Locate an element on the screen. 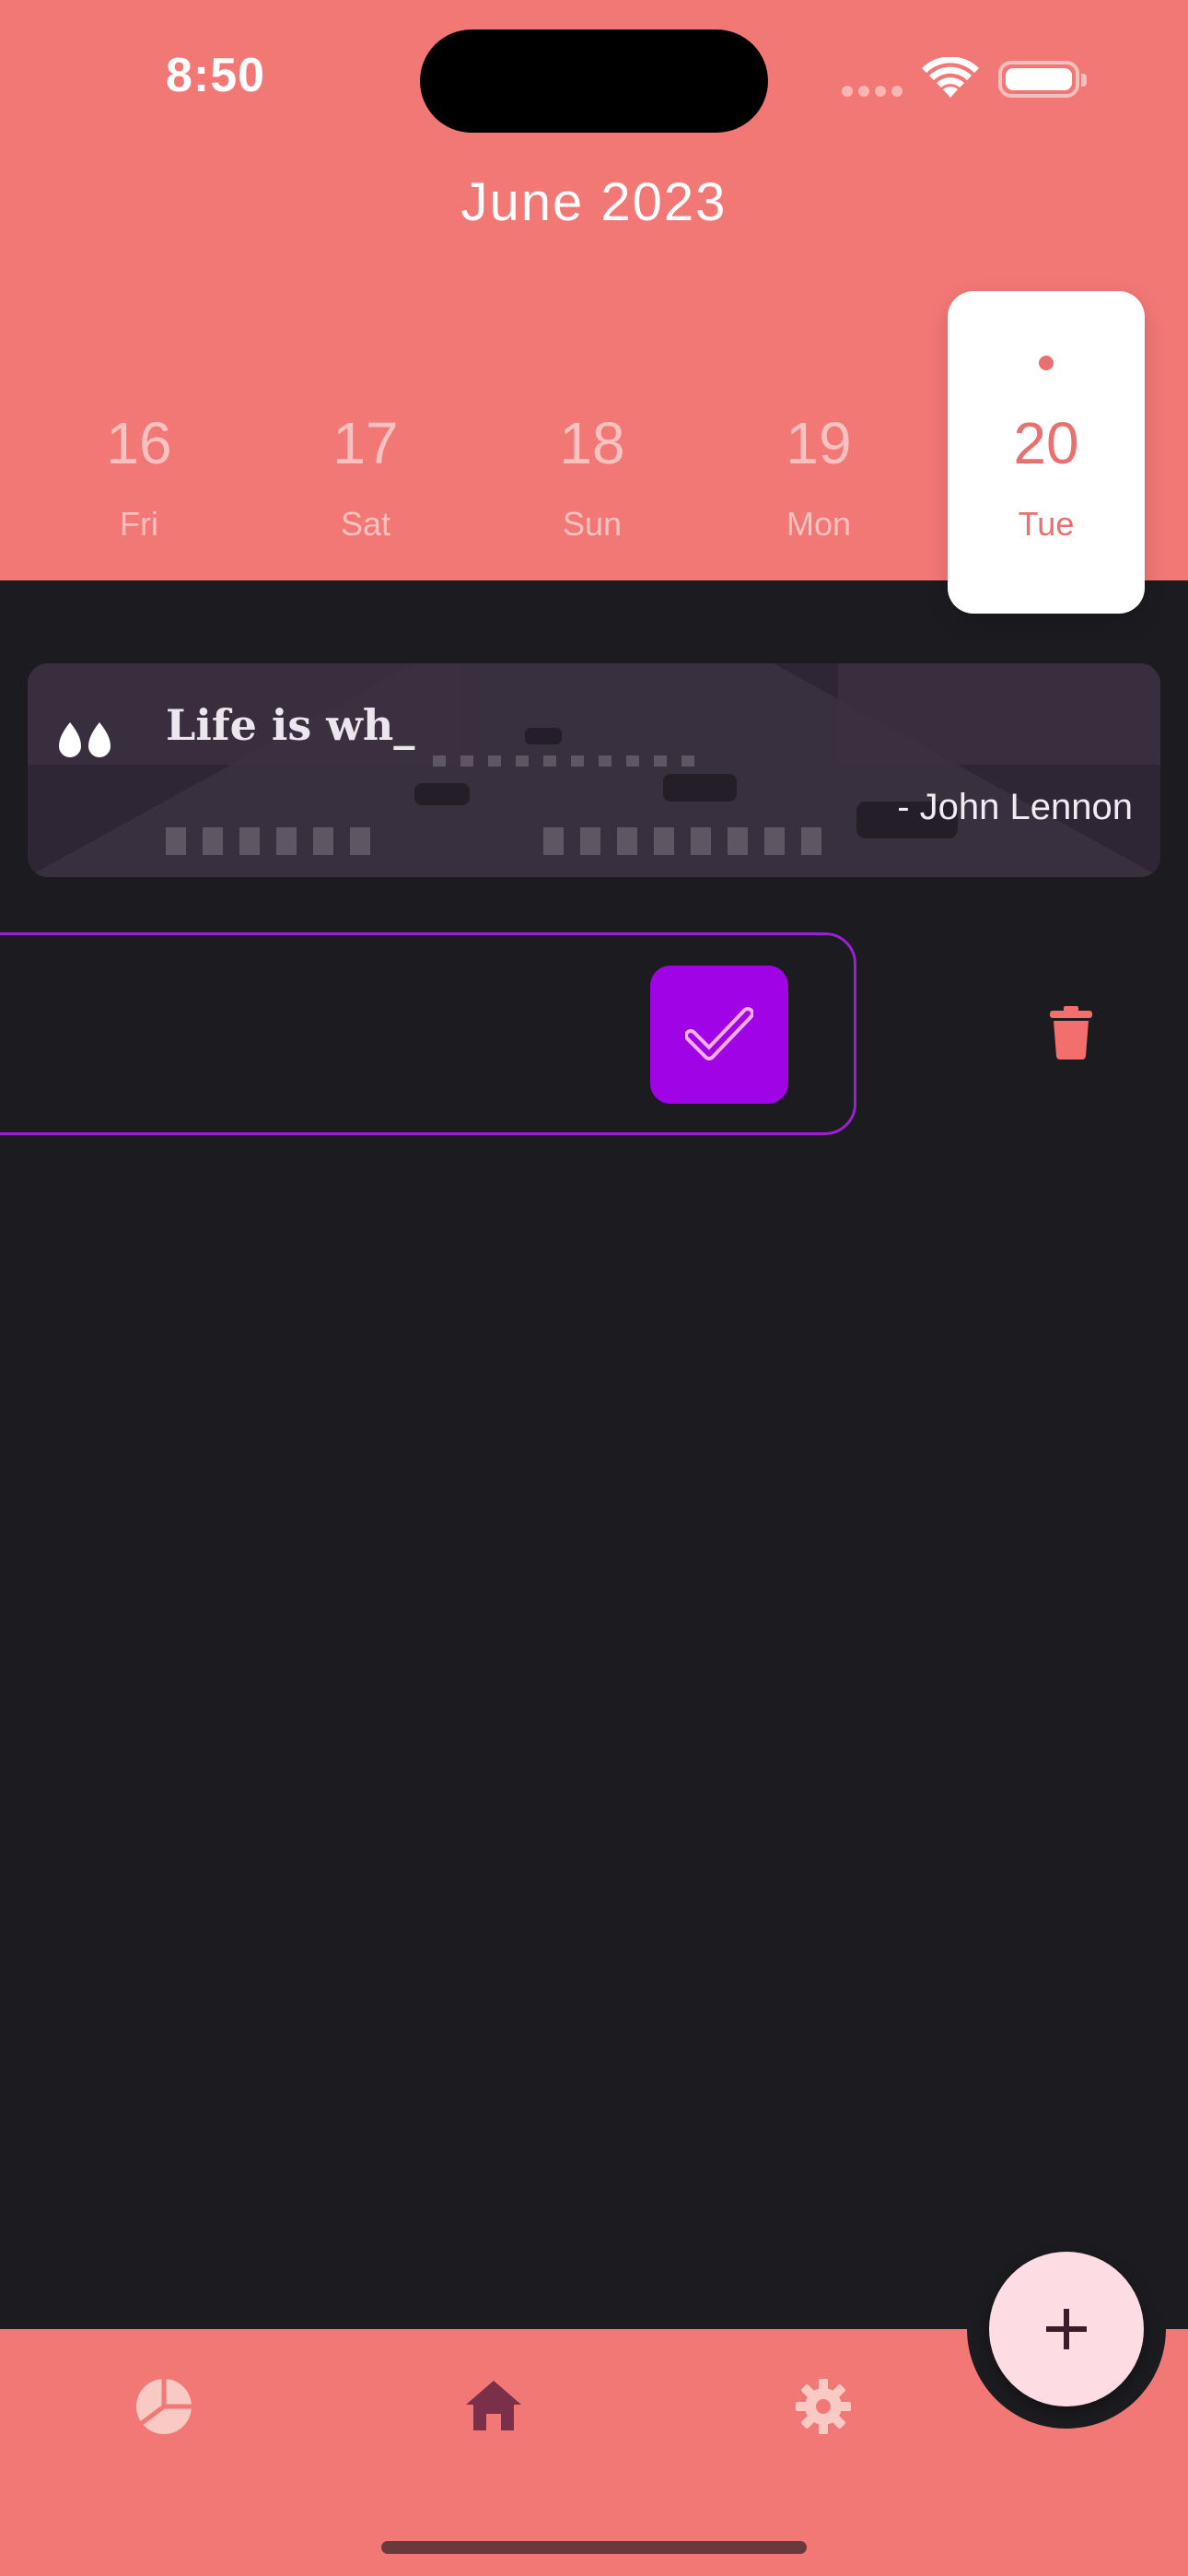 The image size is (1188, 2576). plus-icon is located at coordinates (1066, 2329).